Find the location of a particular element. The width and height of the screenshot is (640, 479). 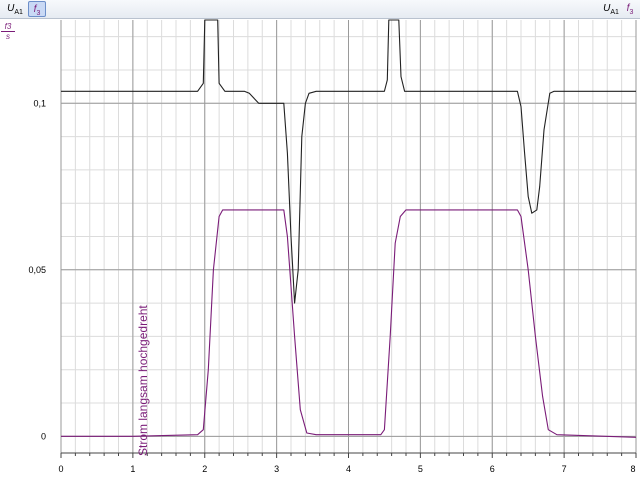

x-tick-label: 0 is located at coordinates (60, 469).